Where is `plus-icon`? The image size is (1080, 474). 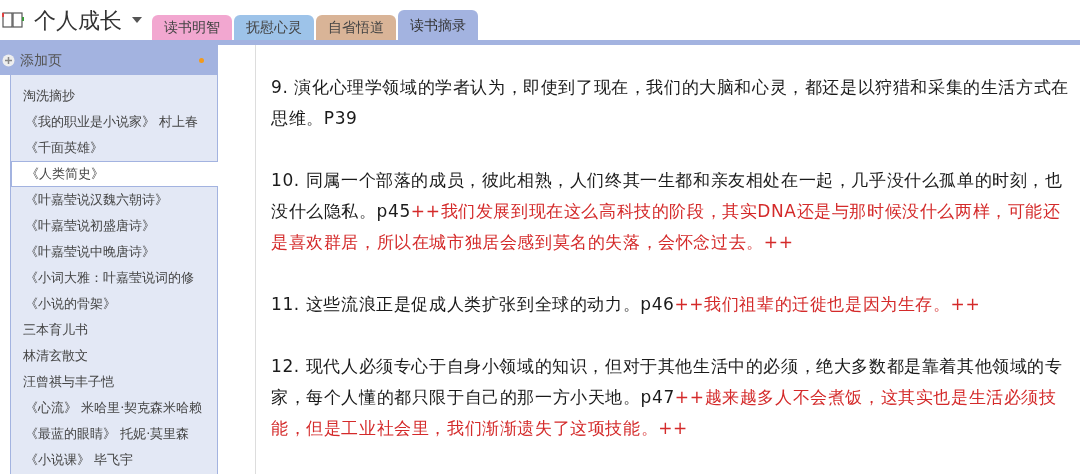
plus-icon is located at coordinates (8, 60).